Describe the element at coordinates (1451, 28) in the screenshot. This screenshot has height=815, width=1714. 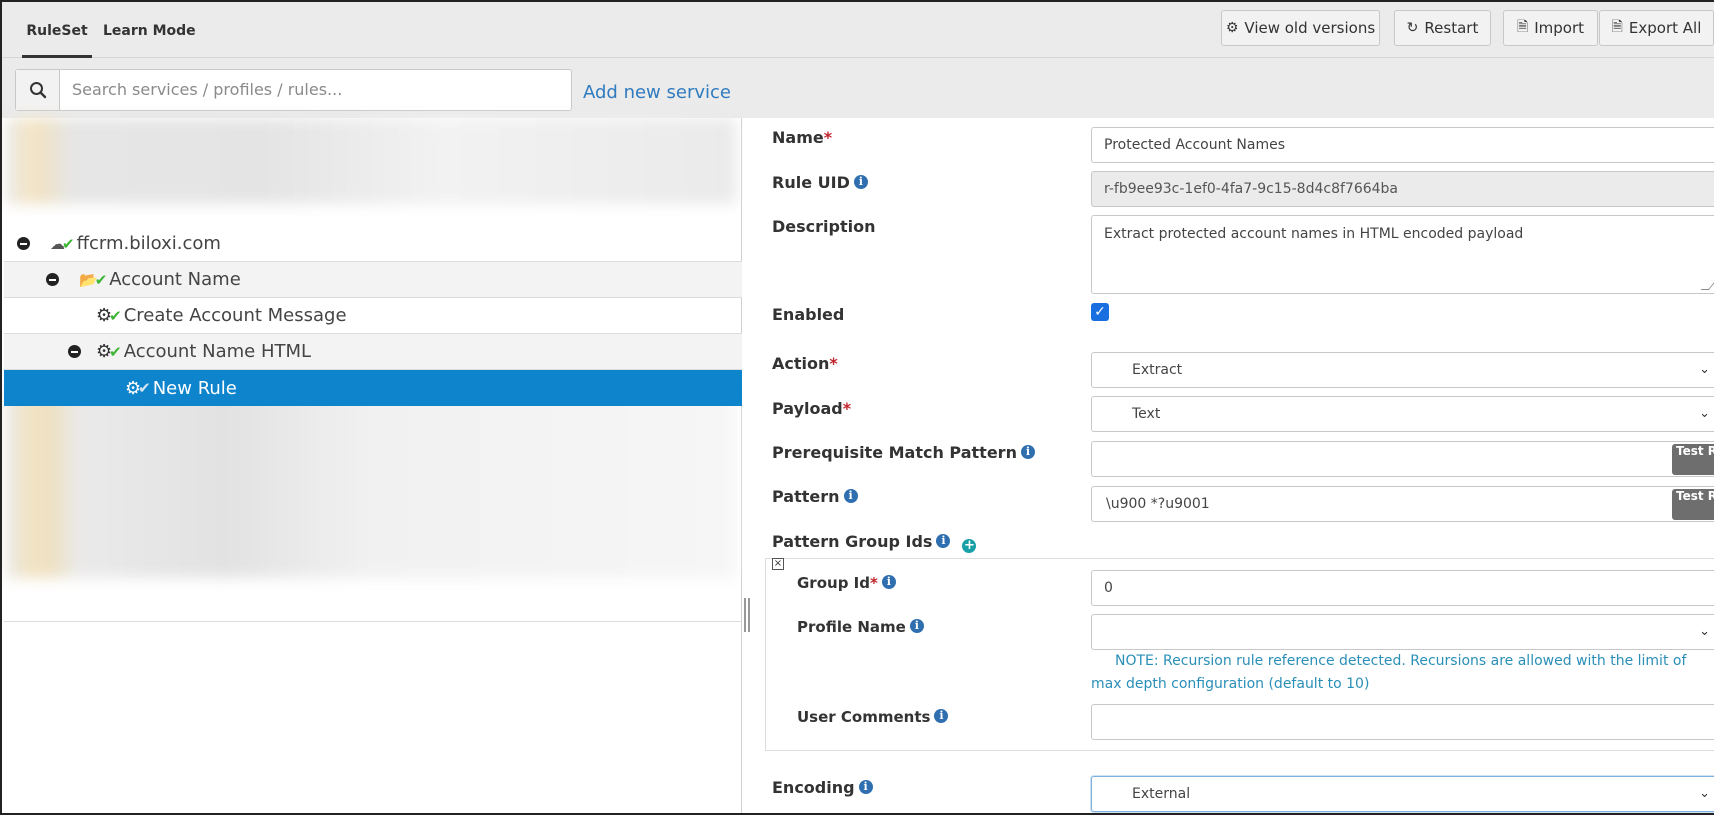
I see `restart-label: Restart` at that location.